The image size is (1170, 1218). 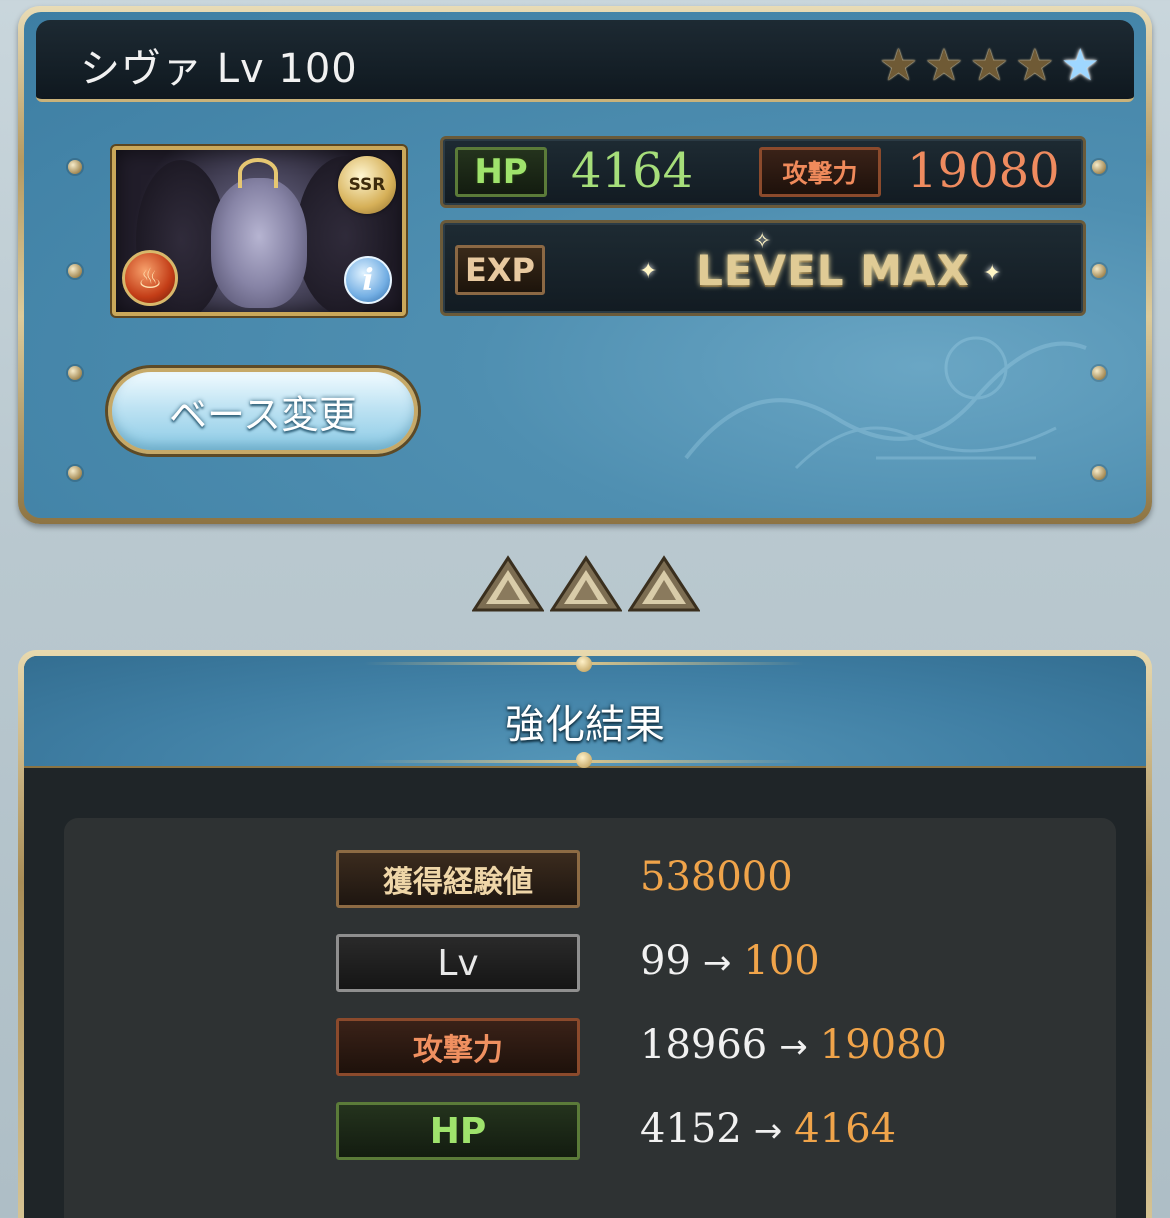 What do you see at coordinates (258, 173) in the screenshot?
I see `portrait-headpiece` at bounding box center [258, 173].